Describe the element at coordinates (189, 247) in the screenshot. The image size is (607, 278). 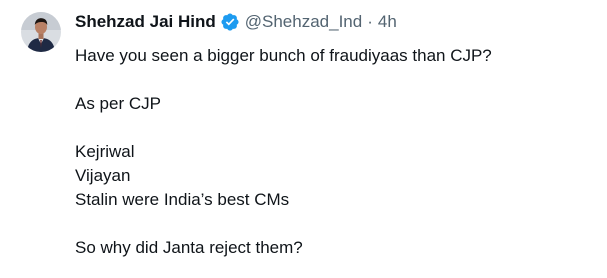
I see `tweet-line: So why did Janta reject them?` at that location.